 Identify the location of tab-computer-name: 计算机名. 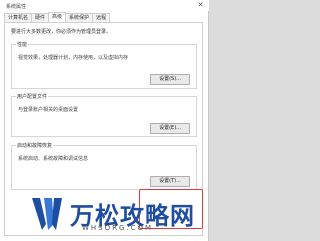
(18, 17).